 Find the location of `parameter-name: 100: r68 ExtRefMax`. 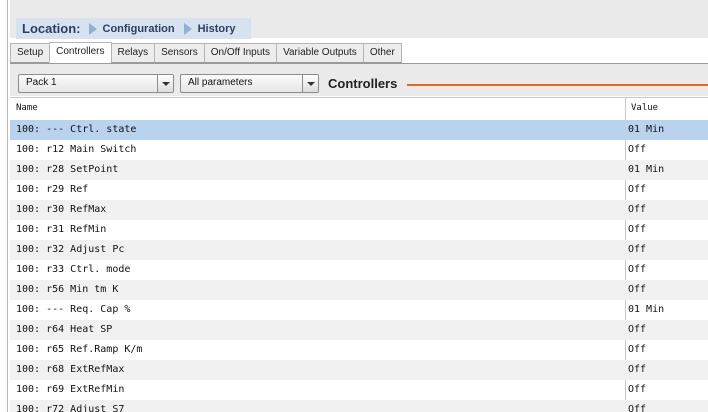

parameter-name: 100: r68 ExtRefMax is located at coordinates (70, 369).